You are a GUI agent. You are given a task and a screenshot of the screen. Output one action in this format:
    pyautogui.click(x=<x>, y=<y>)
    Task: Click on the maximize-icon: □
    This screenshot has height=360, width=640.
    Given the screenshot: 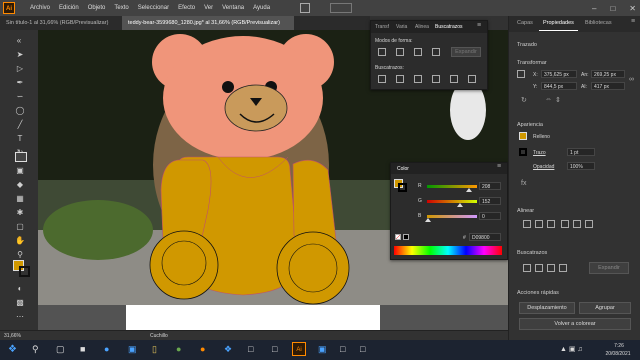 What is the action you would take?
    pyautogui.click(x=612, y=8)
    